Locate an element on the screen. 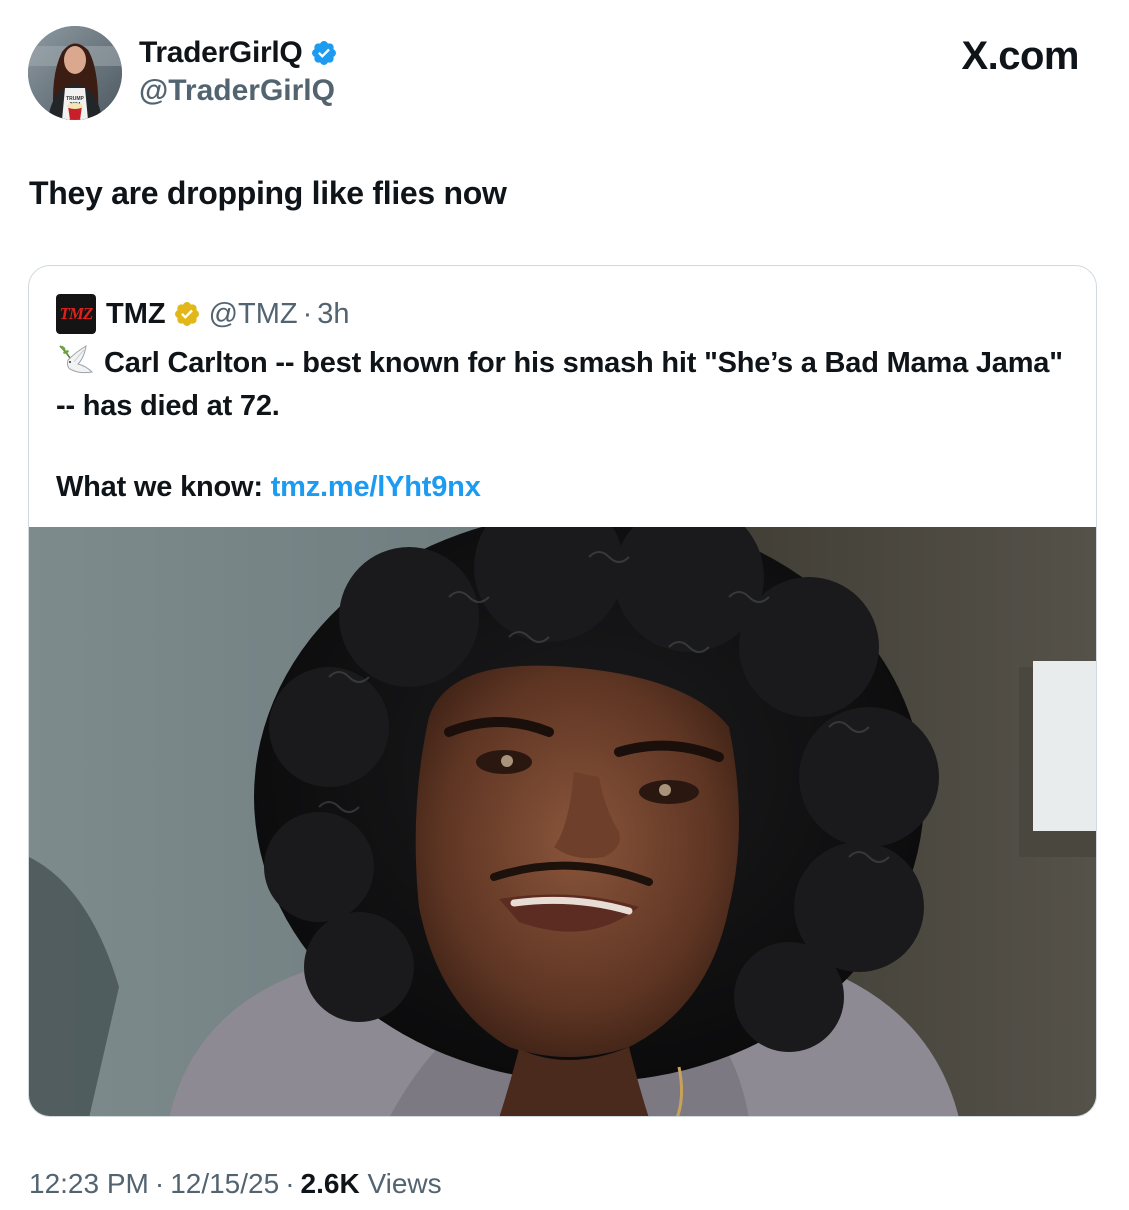  quoted-author-name: TMZ is located at coordinates (136, 314).